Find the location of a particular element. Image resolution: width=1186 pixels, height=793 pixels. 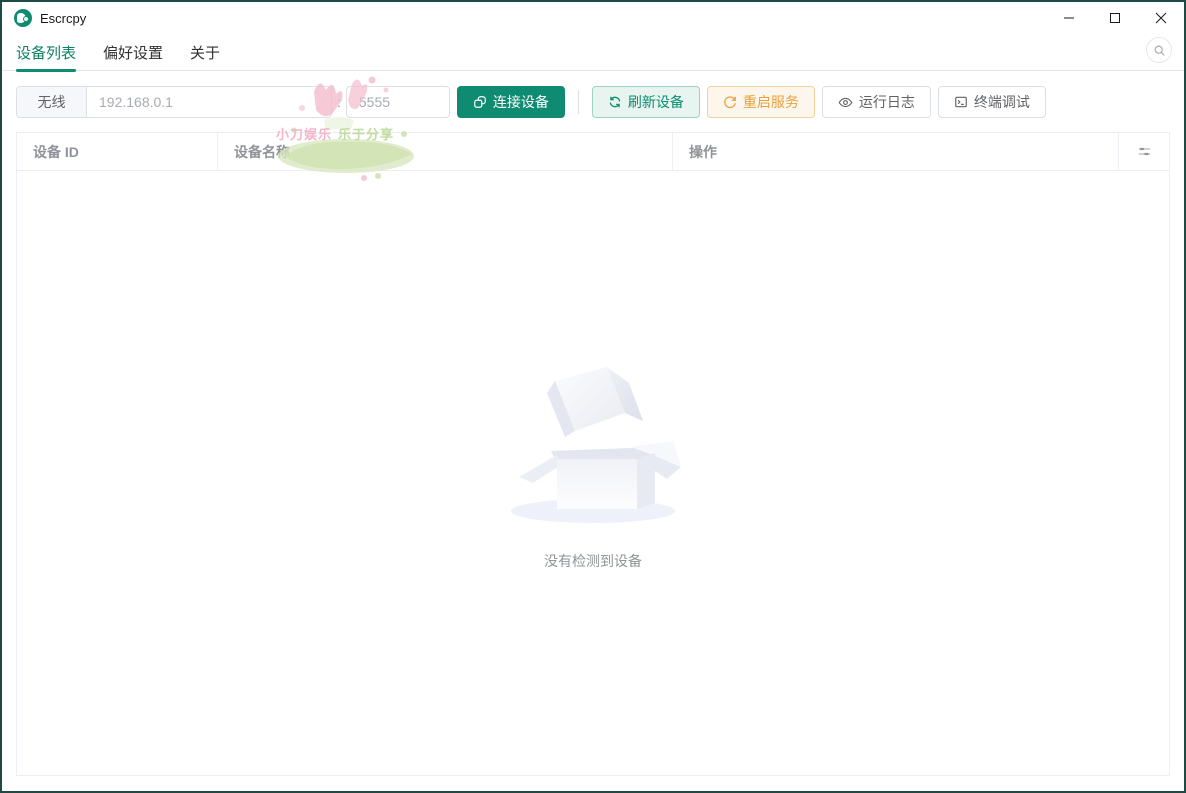

restart-icon is located at coordinates (730, 102).